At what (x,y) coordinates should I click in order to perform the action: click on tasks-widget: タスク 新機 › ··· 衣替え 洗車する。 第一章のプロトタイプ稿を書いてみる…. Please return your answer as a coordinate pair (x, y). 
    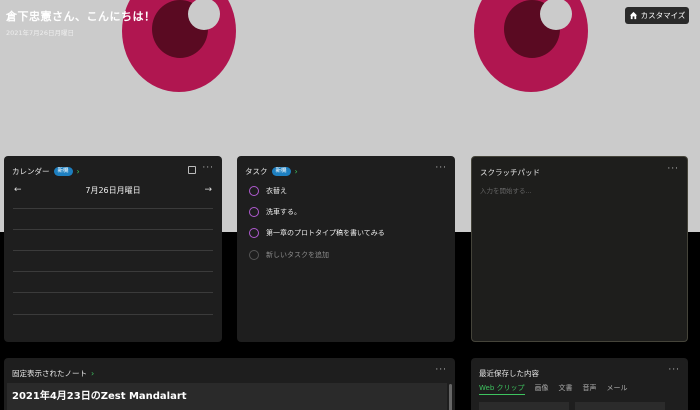
    Looking at the image, I should click on (346, 249).